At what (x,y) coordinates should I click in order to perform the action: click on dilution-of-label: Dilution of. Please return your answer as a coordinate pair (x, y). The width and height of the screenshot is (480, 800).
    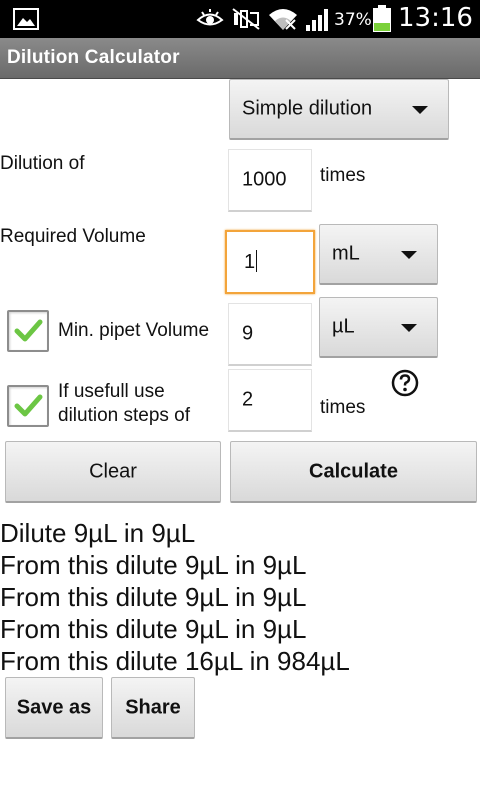
    Looking at the image, I should click on (42, 163).